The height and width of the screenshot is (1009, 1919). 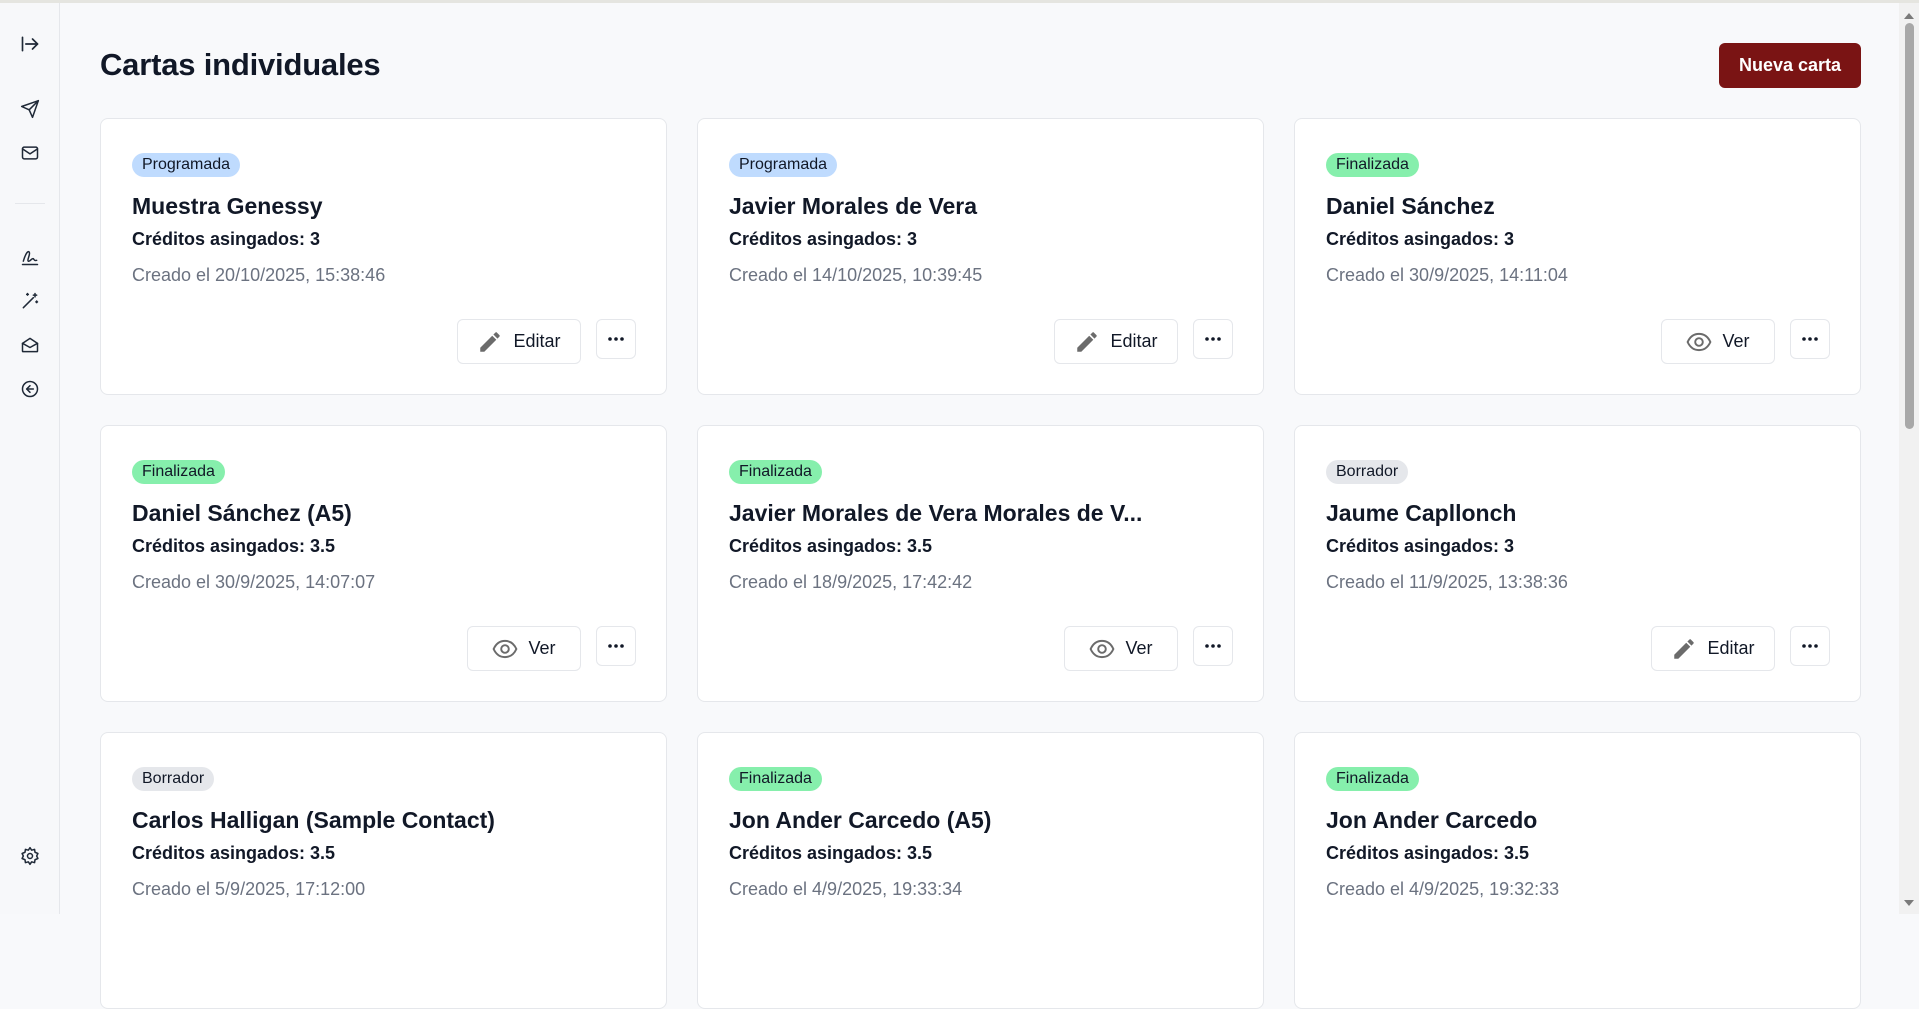 I want to click on card-created-date: Creado el 30/9/2025, 14:07:07, so click(x=254, y=582).